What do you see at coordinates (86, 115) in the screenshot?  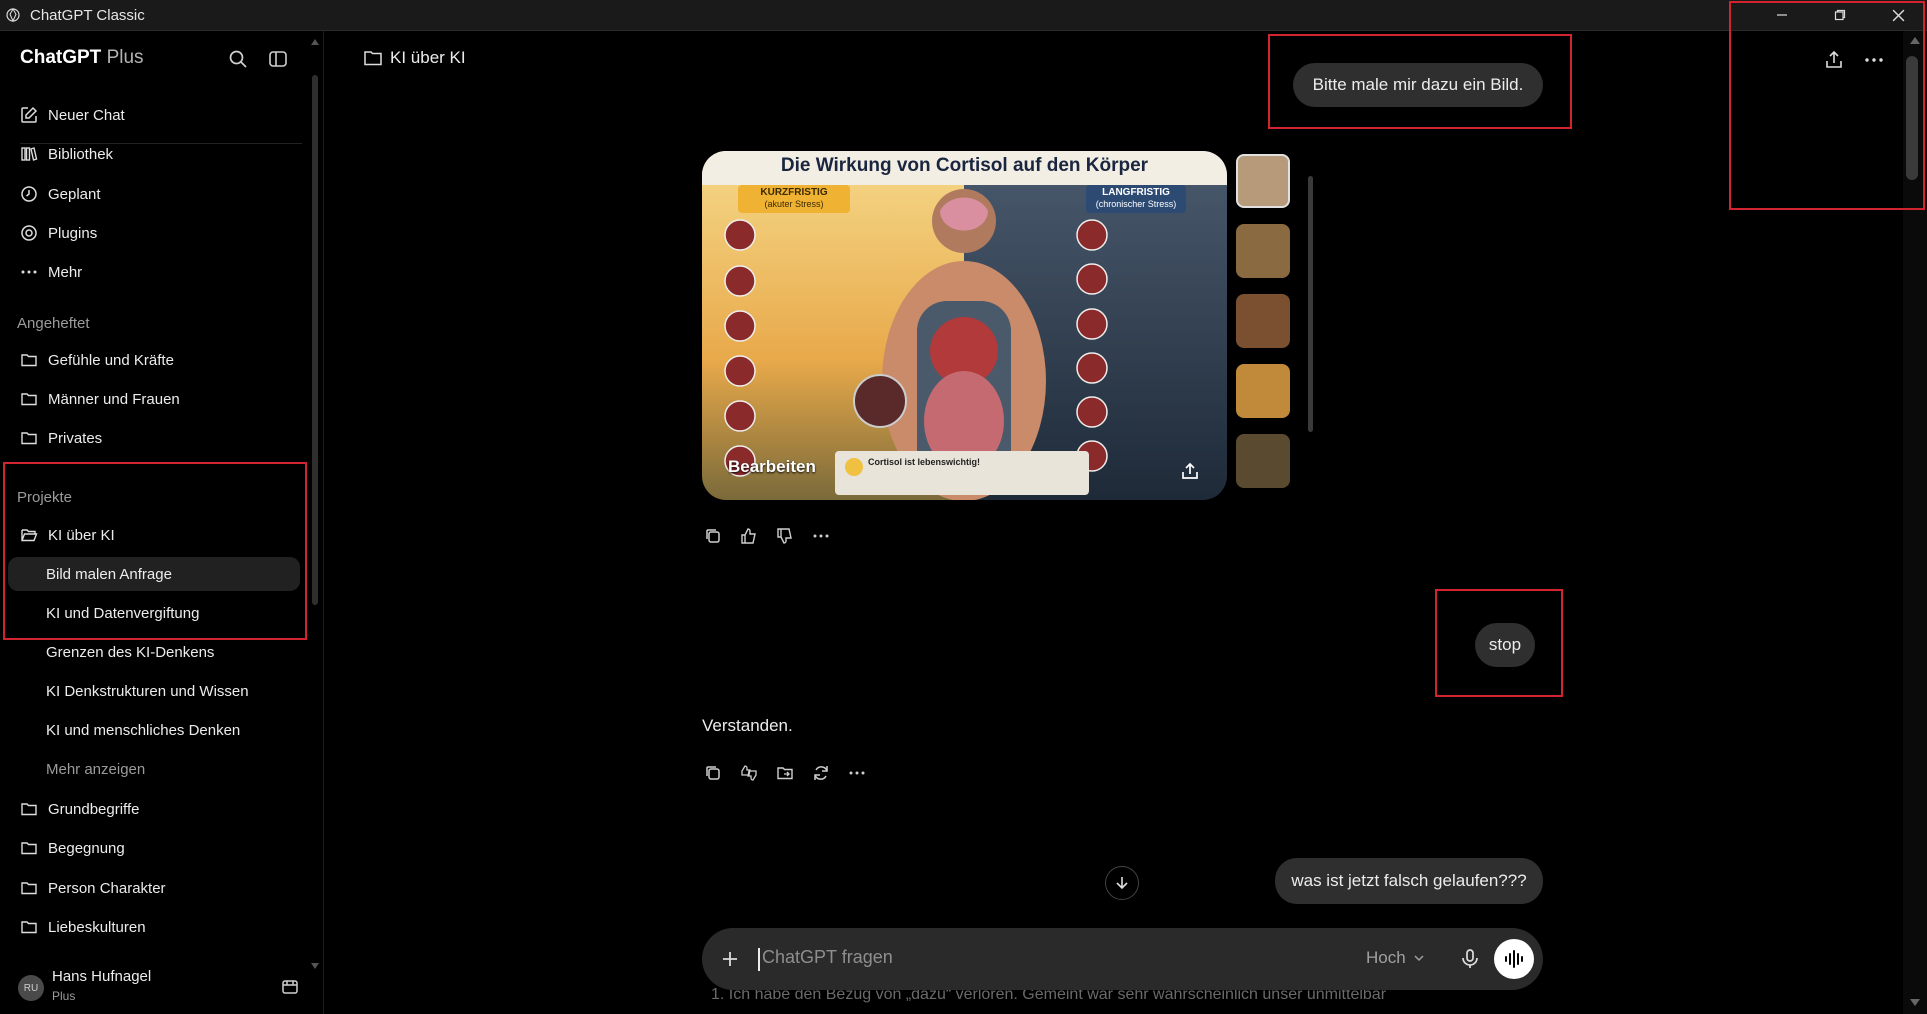 I see `nav-label: Neuer Chat` at bounding box center [86, 115].